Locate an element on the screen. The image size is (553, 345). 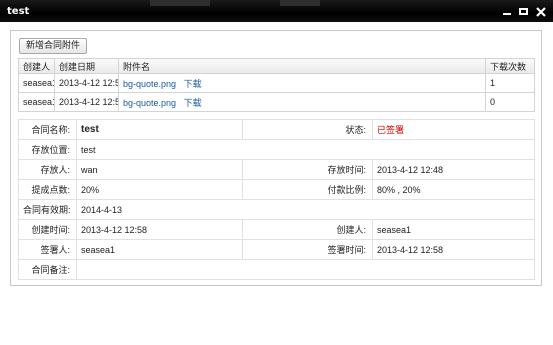
valid-until-label: 合同有效期: is located at coordinates (47, 209).